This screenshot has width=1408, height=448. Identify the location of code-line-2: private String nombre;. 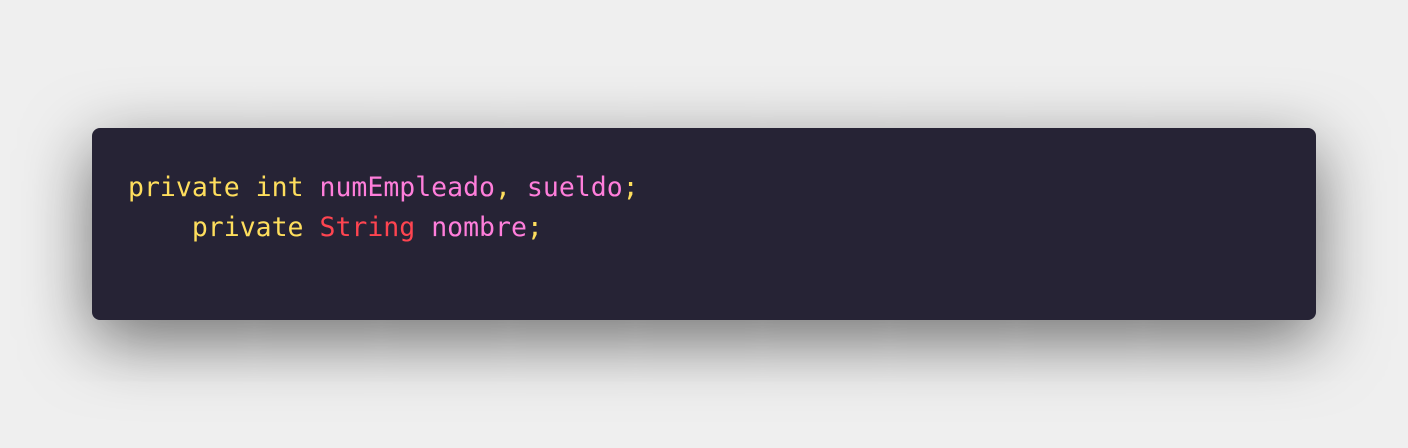
(704, 228).